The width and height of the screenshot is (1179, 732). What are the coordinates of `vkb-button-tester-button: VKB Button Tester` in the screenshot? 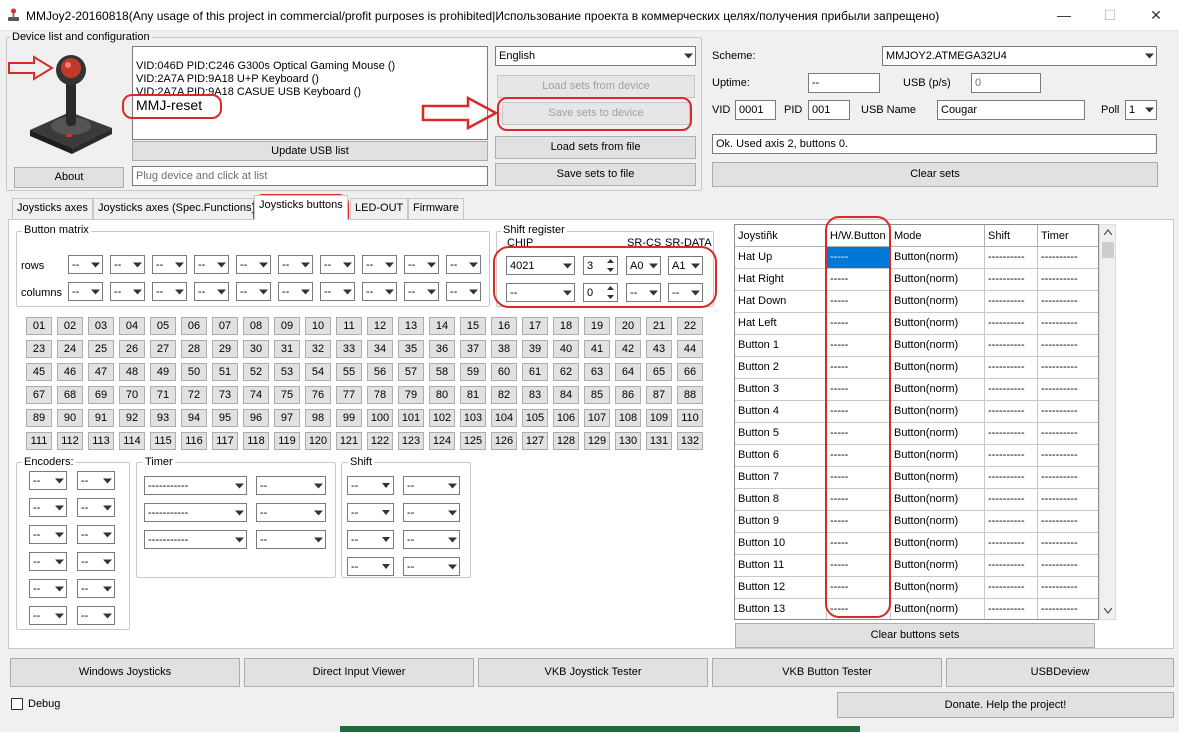 It's located at (827, 672).